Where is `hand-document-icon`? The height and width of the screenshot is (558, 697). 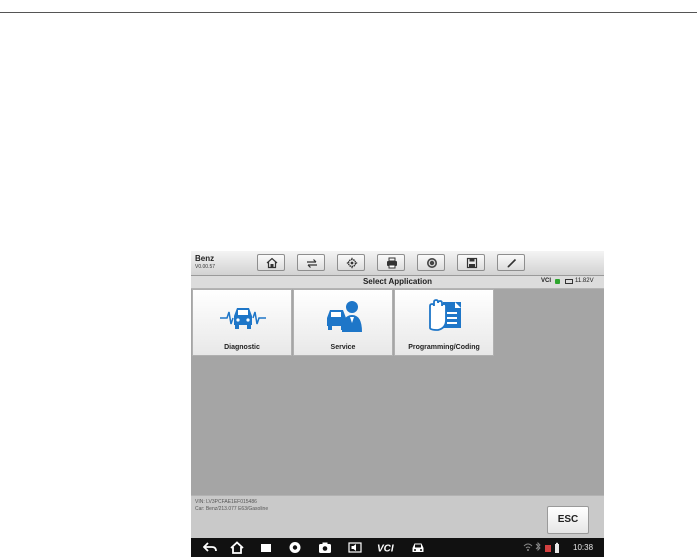
hand-document-icon is located at coordinates (445, 315).